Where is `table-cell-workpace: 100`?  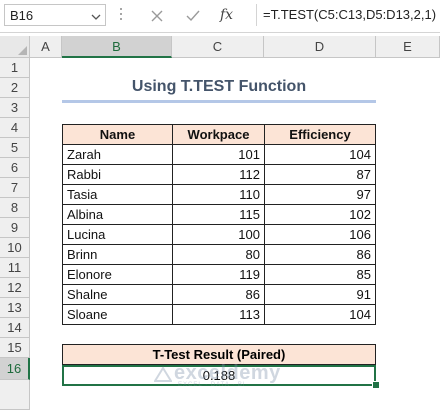
table-cell-workpace: 100 is located at coordinates (218, 234).